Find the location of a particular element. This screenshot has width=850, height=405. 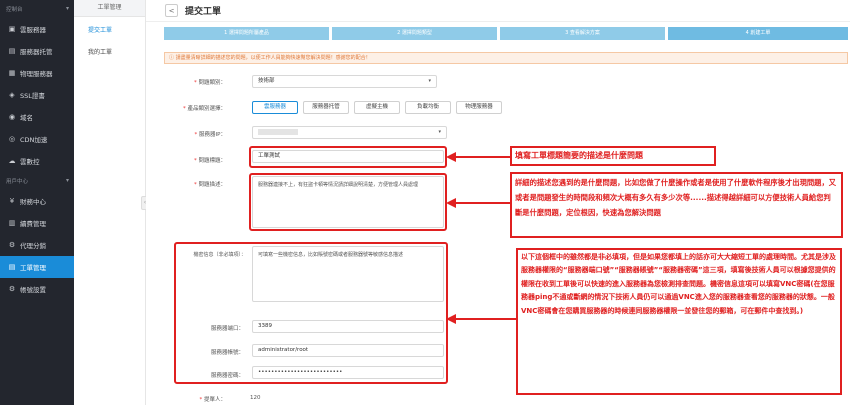

ip-select: ▾ is located at coordinates (349, 132).